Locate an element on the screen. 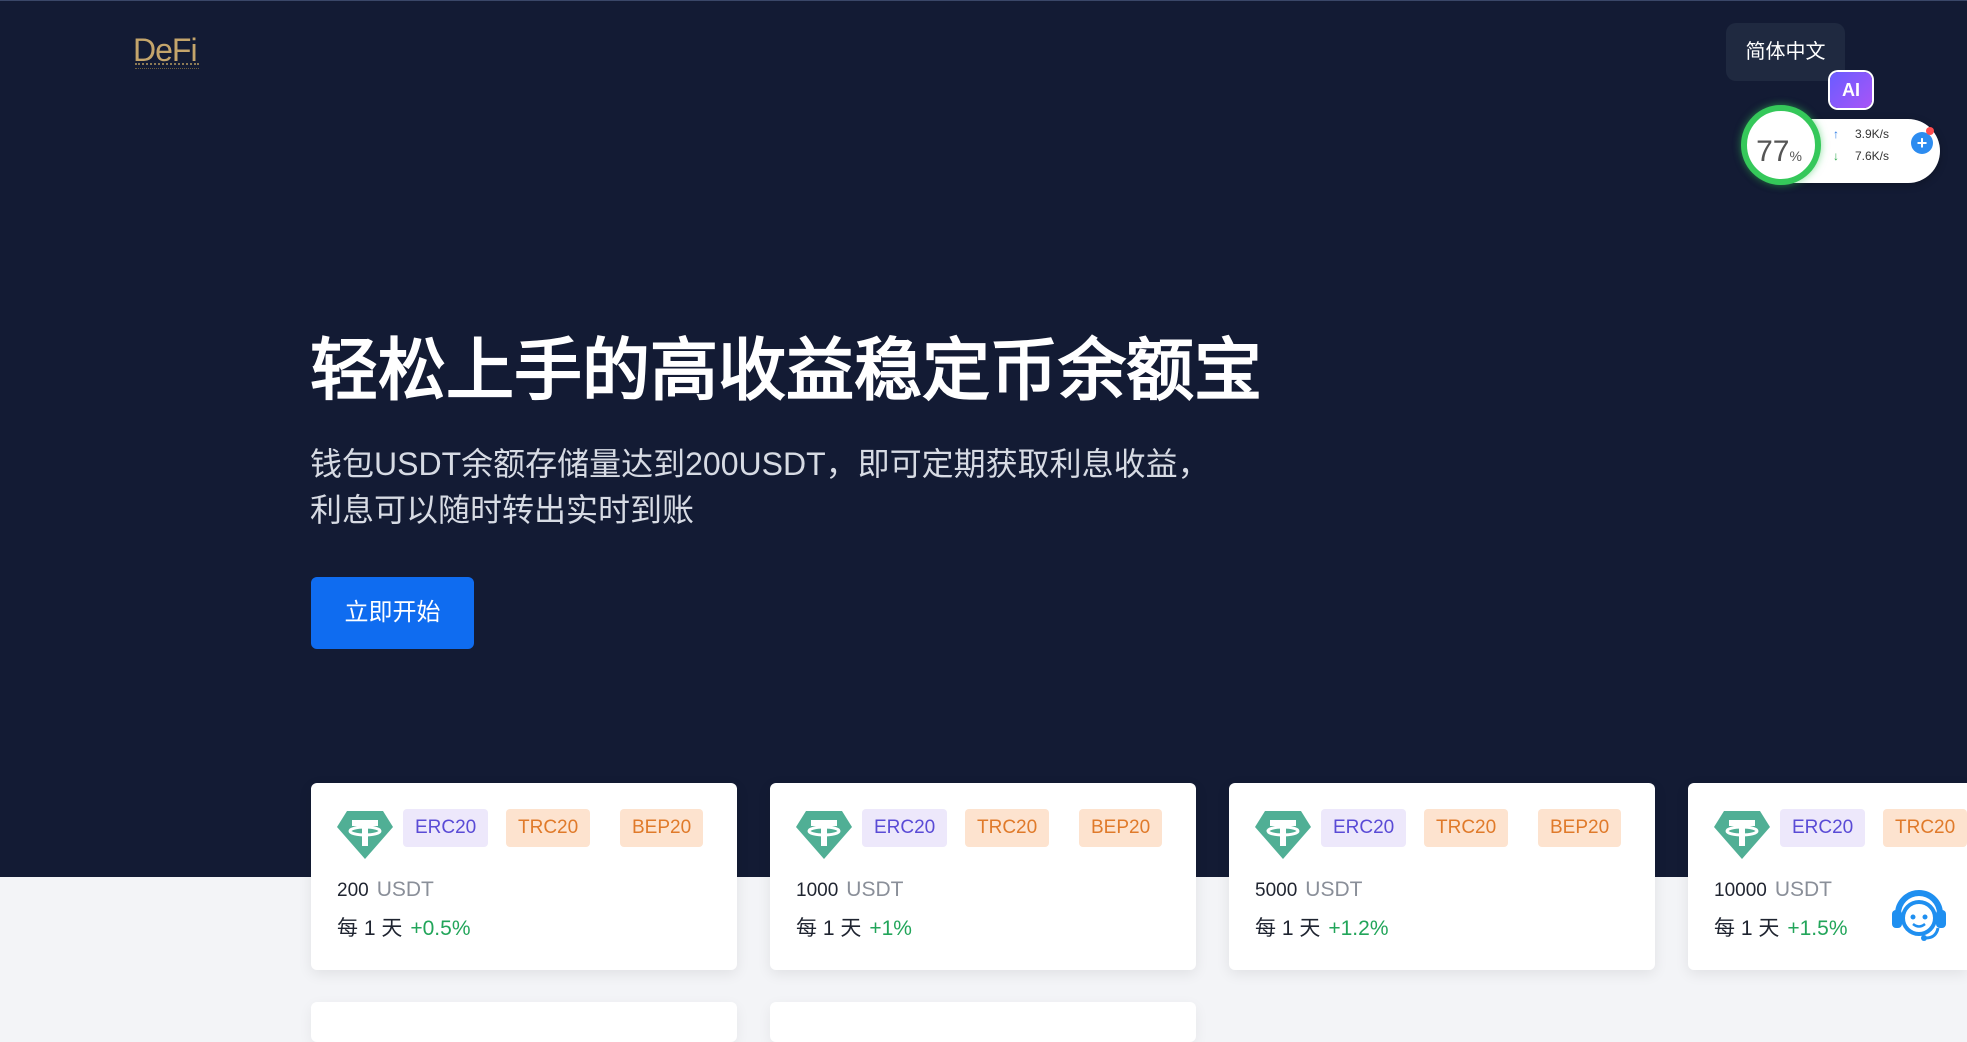  plan-rate: 每 1 天 +1.2% is located at coordinates (1322, 928).